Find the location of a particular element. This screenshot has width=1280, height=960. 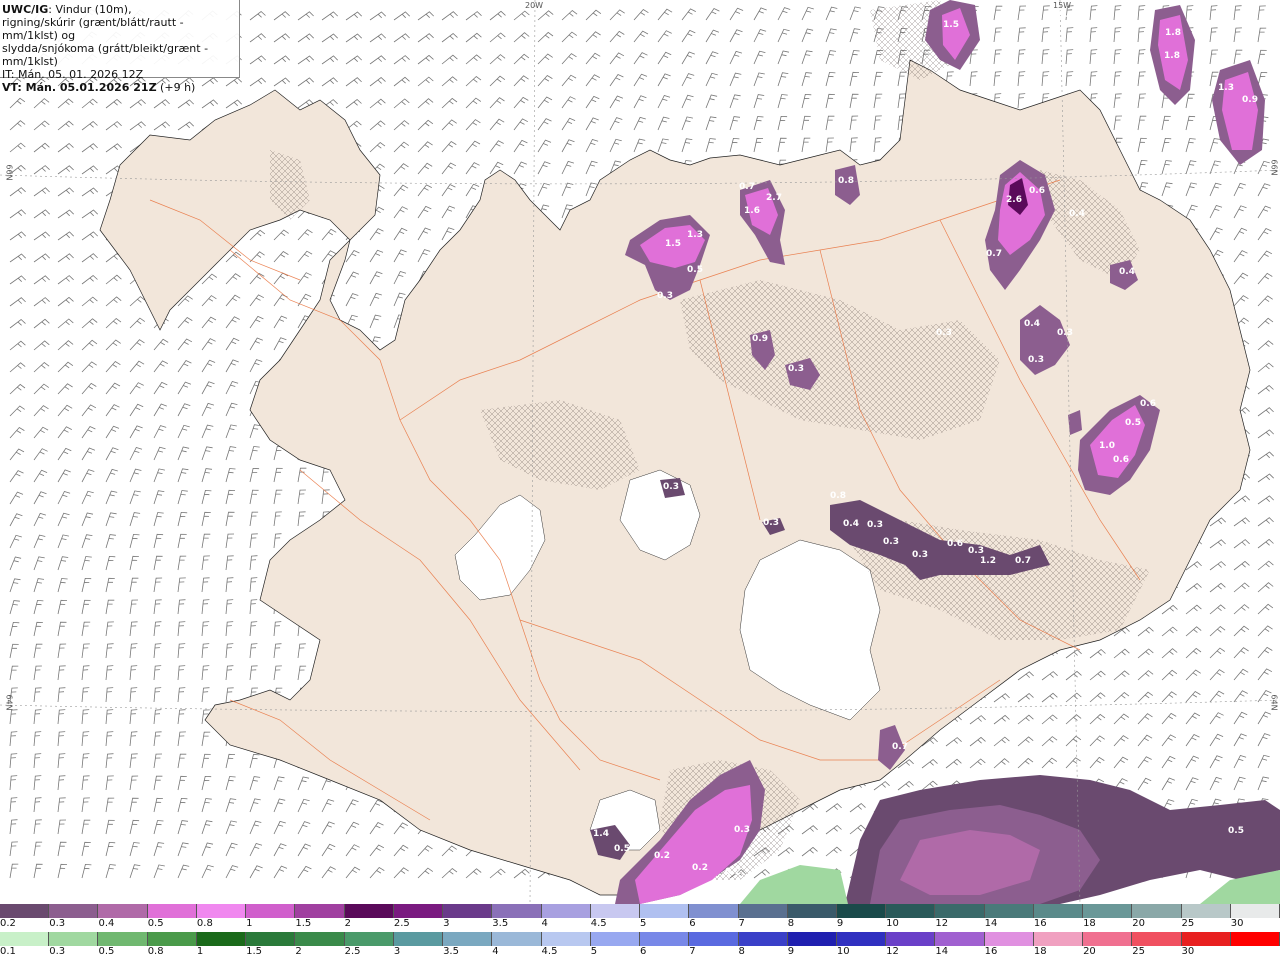

model-name: UWC/IG is located at coordinates (25, 9).